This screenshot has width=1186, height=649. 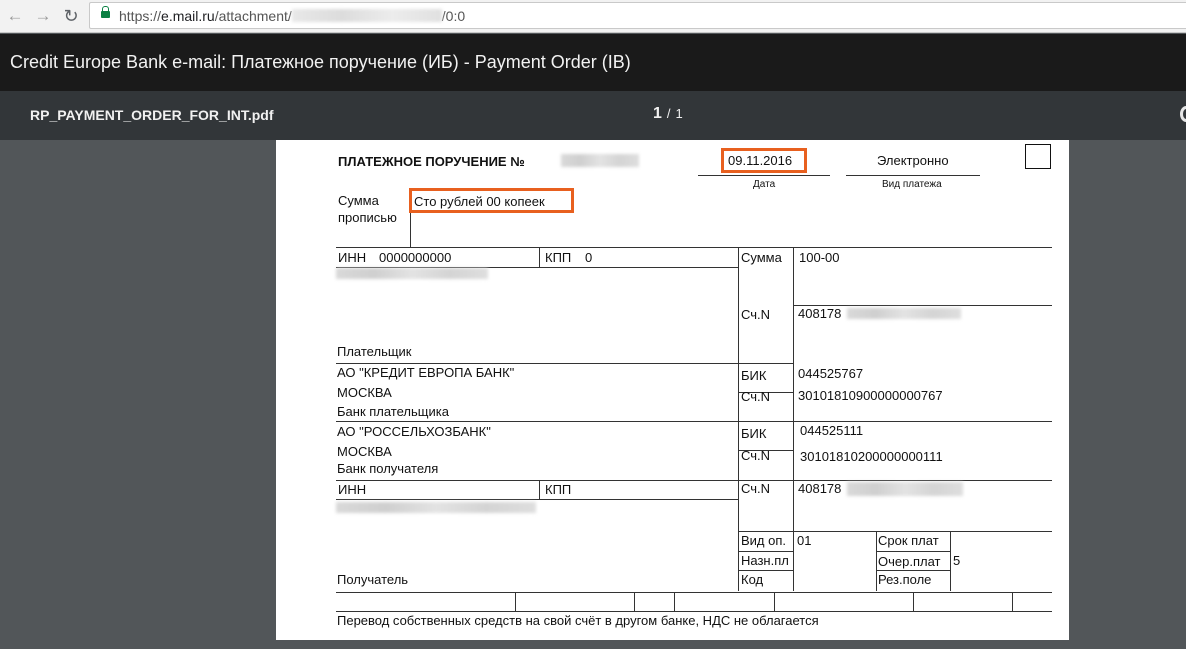 What do you see at coordinates (426, 372) in the screenshot?
I see `payer-bank-name: АО "КРЕДИТ ЕВРОПА БАНК"` at bounding box center [426, 372].